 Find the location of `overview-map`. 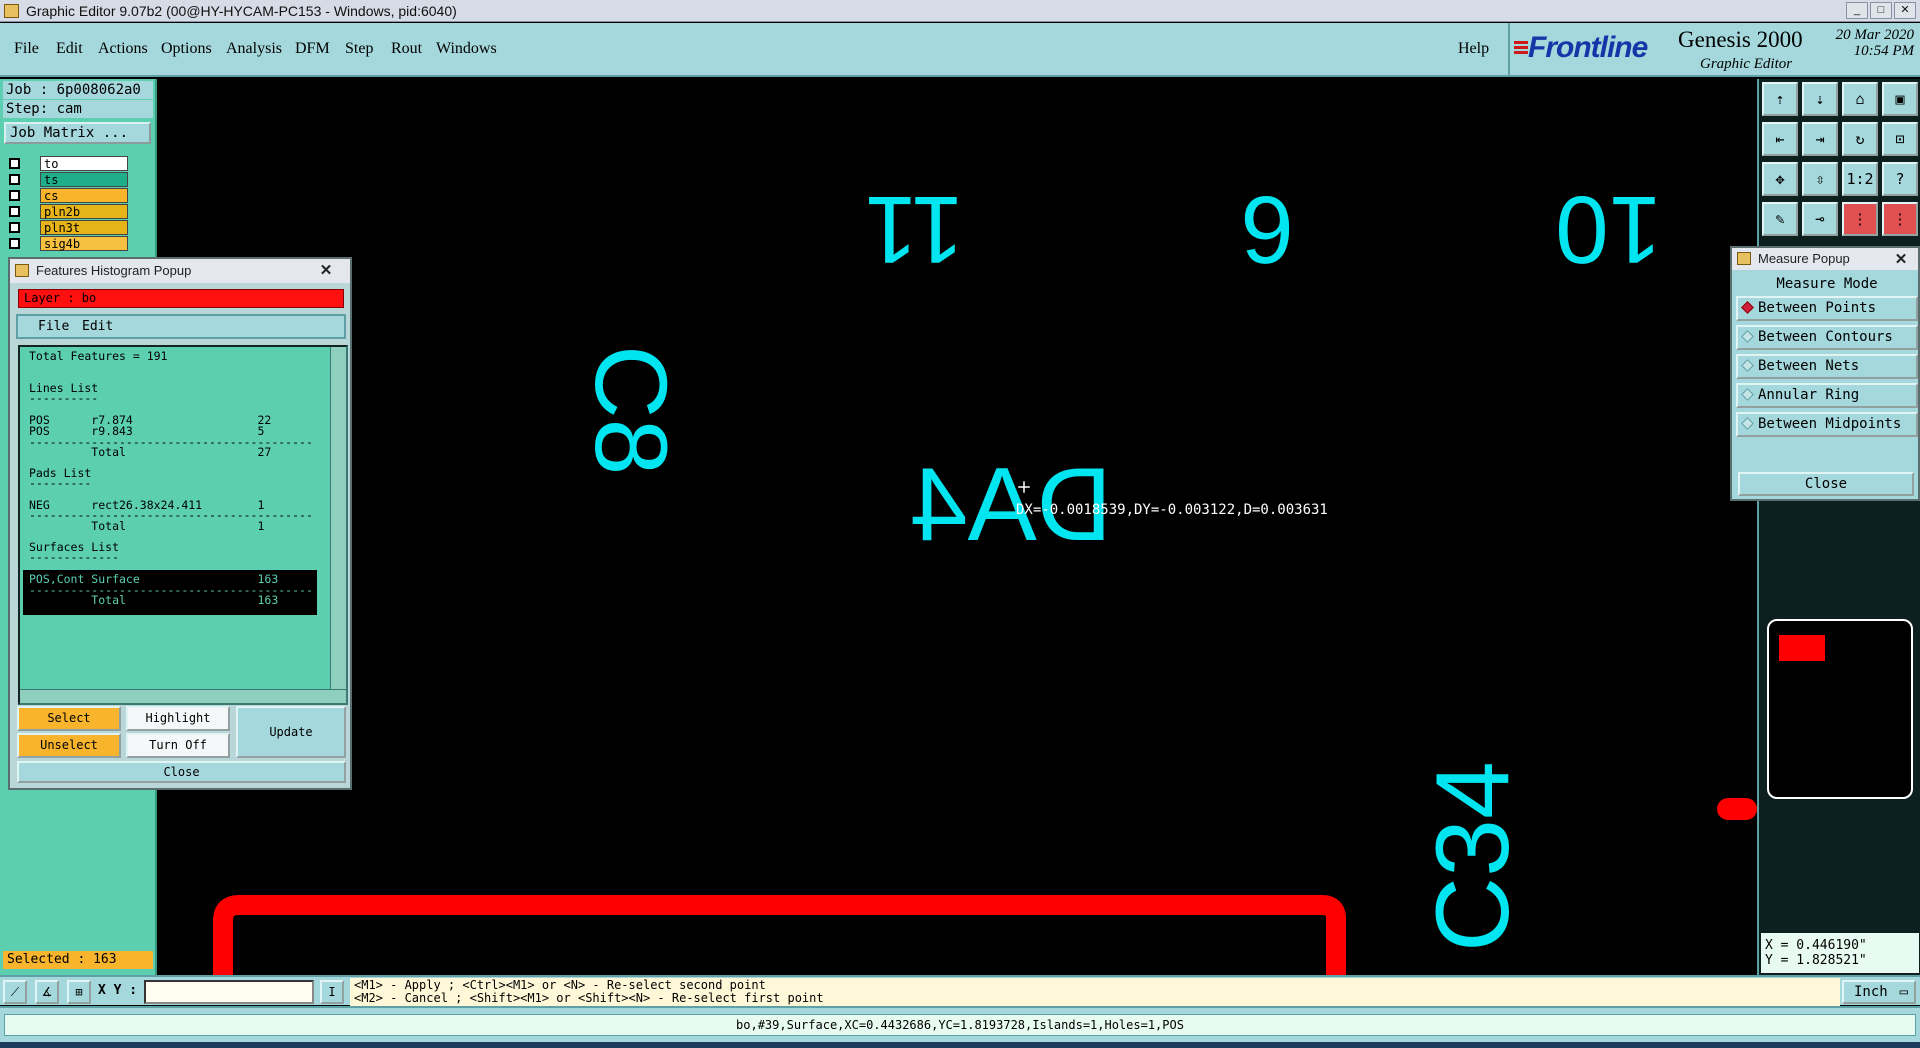

overview-map is located at coordinates (1840, 709).